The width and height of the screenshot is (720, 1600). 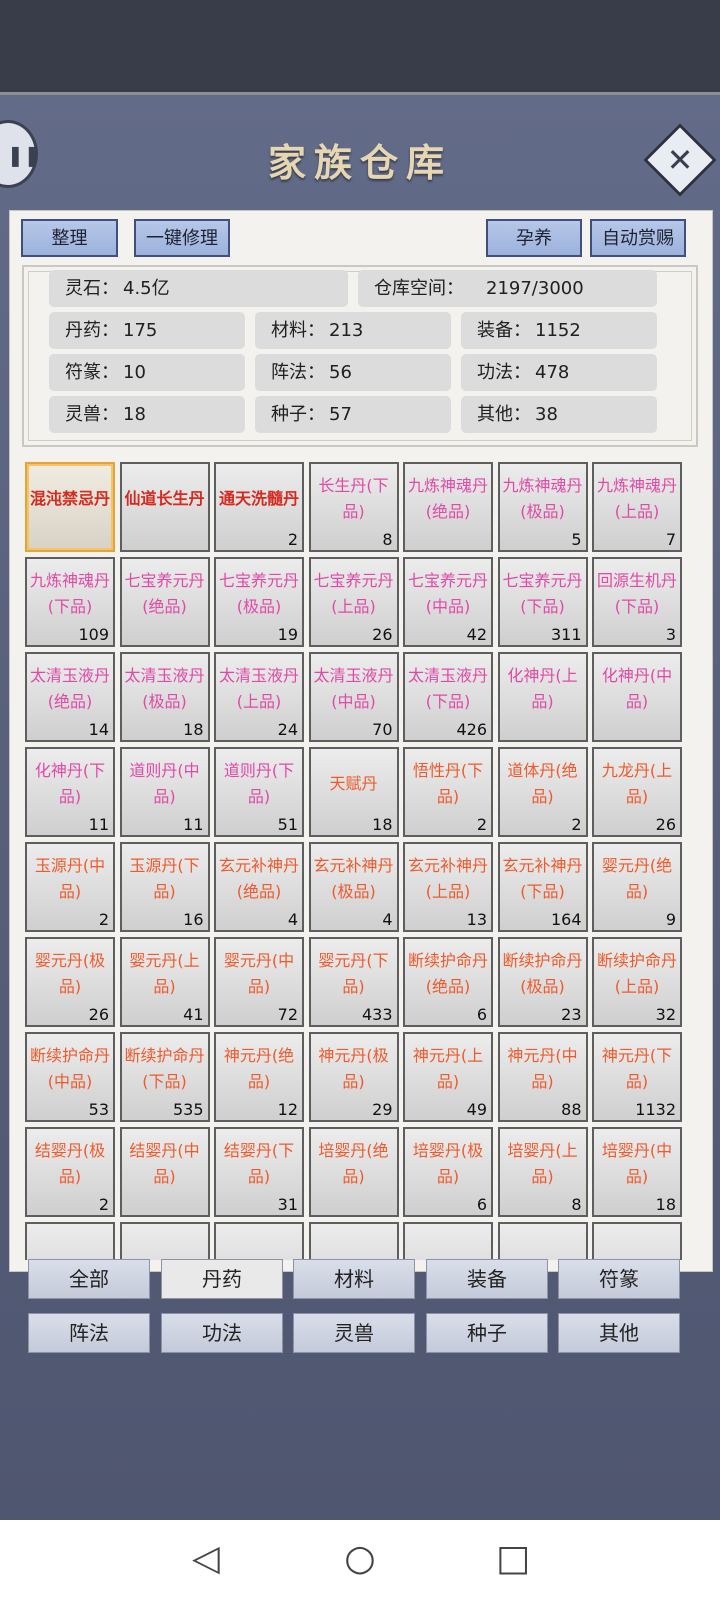 What do you see at coordinates (164, 507) in the screenshot?
I see `item-cell: 仙道长生丹` at bounding box center [164, 507].